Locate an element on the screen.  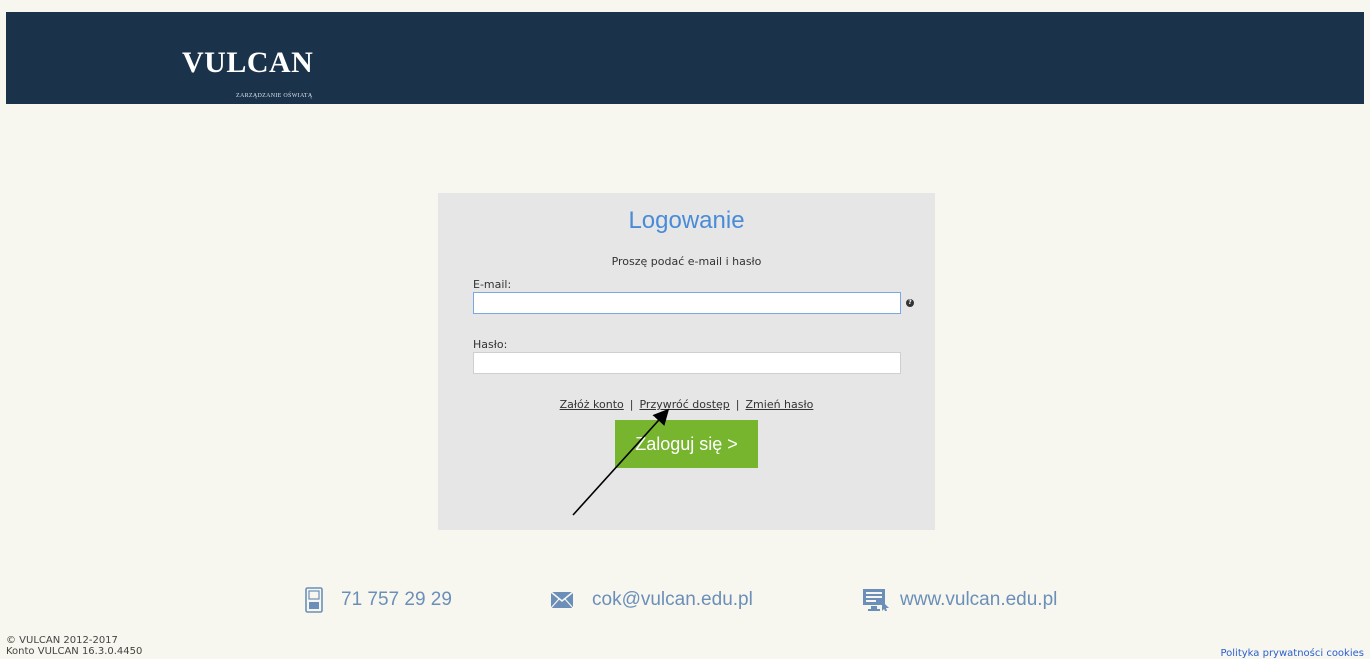
contact-phone: 71 757 29 29 is located at coordinates (378, 600).